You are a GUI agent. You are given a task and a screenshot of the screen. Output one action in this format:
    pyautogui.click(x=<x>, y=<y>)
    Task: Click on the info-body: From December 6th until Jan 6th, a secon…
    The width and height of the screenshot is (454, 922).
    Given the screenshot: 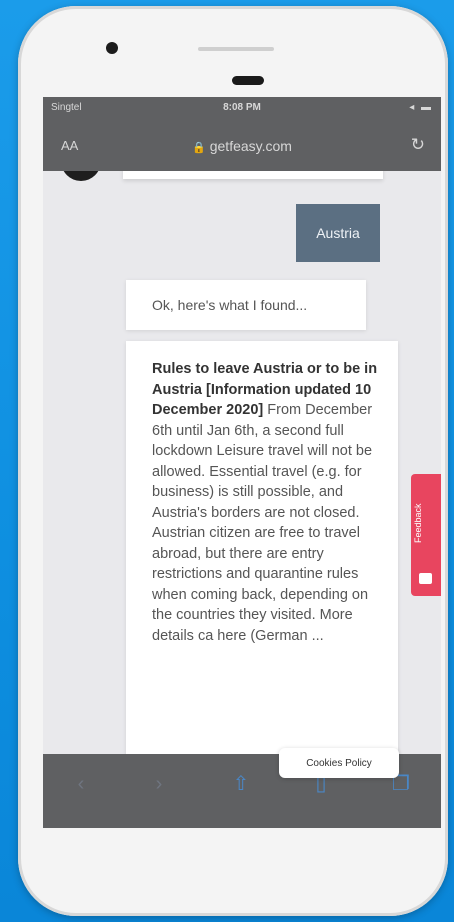 What is the action you would take?
    pyautogui.click(x=262, y=523)
    